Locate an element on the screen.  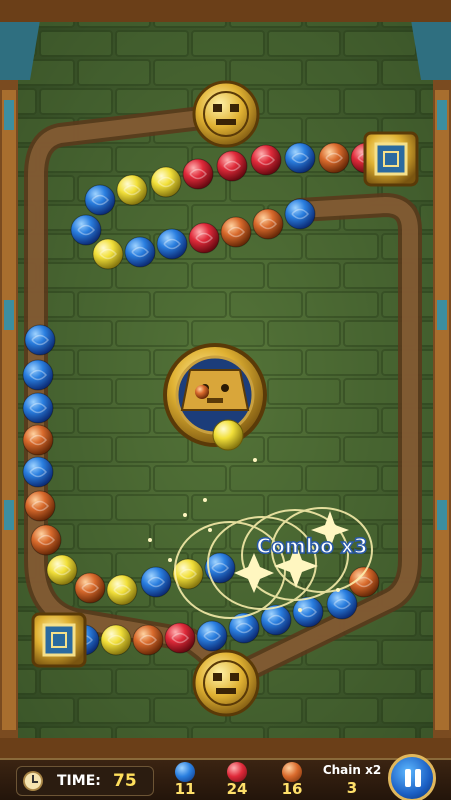
blue-ball-count-value: 11 is located at coordinates (185, 789).